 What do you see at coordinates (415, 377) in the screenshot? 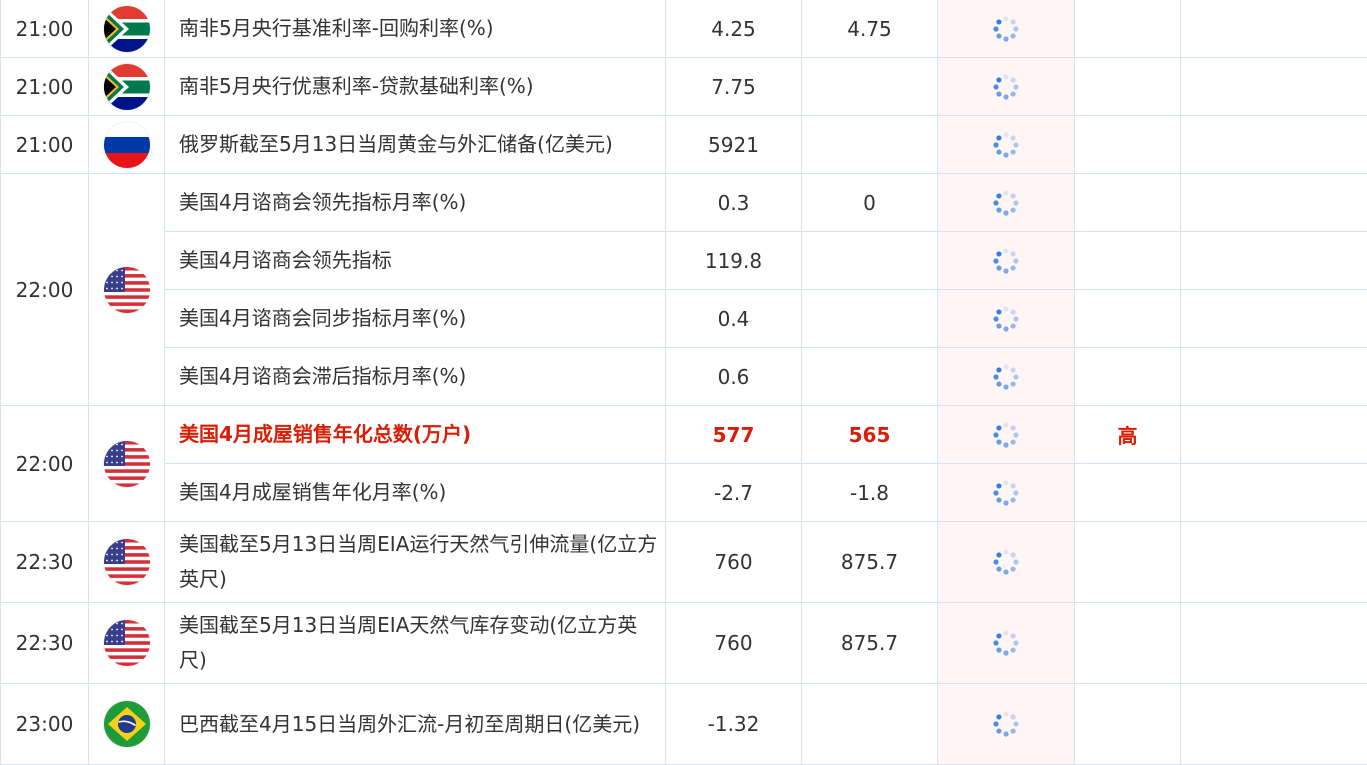
I see `event-name: 美国4月谘商会滞后指标月率(%)` at bounding box center [415, 377].